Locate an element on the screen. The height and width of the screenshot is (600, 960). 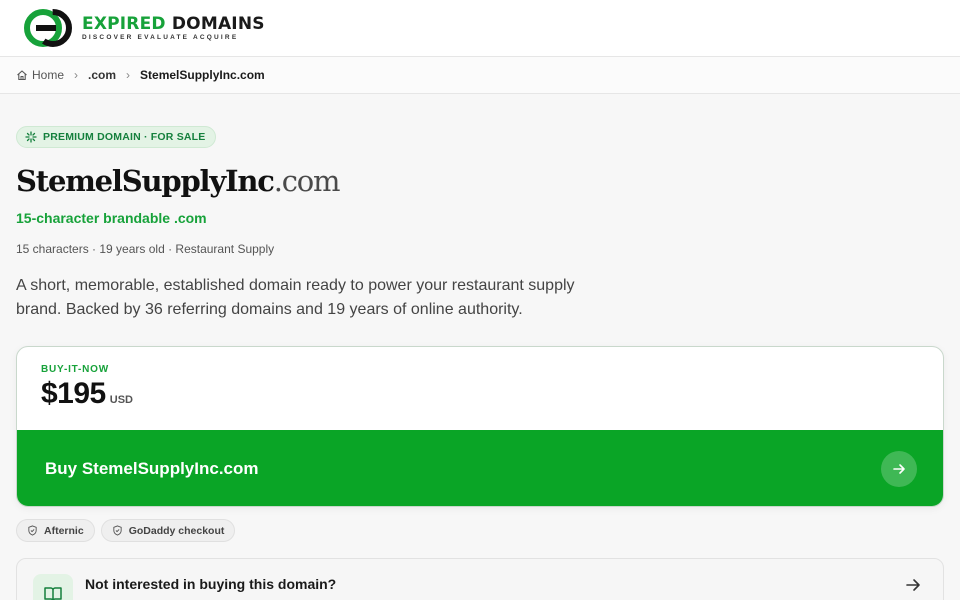
price-label: BUY-IT-NOW is located at coordinates (75, 369).